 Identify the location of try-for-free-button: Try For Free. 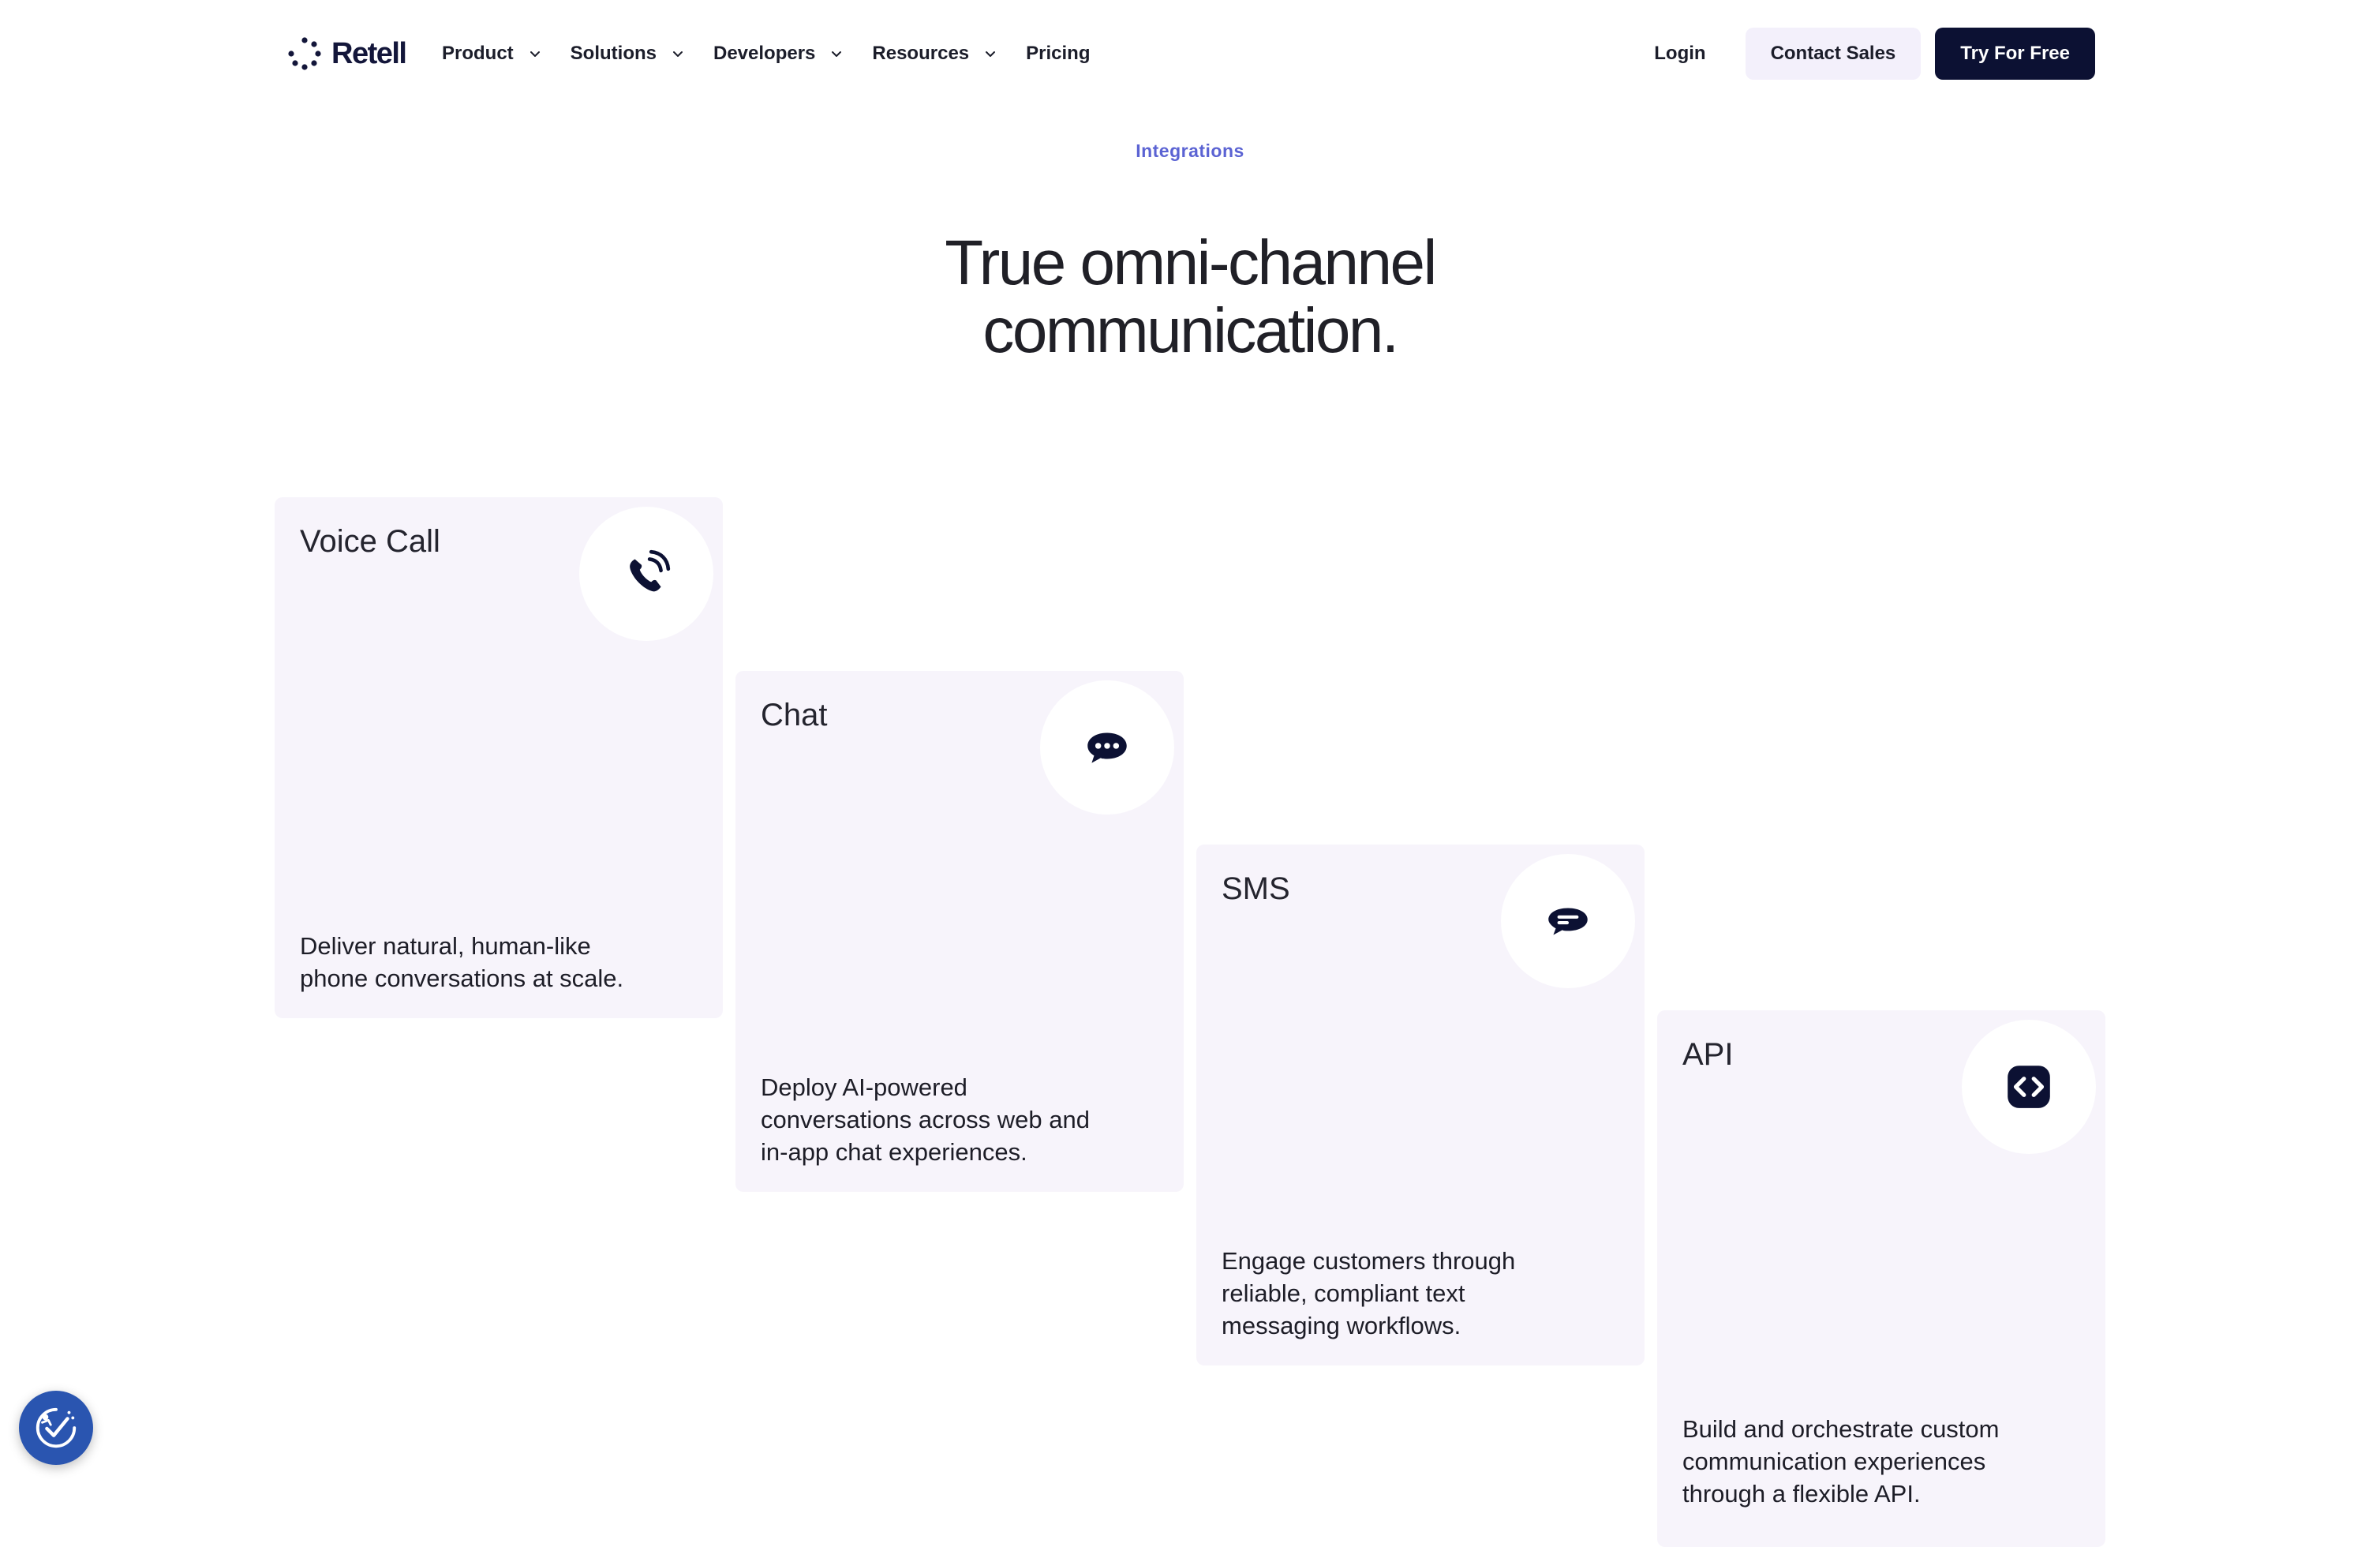
(2015, 54).